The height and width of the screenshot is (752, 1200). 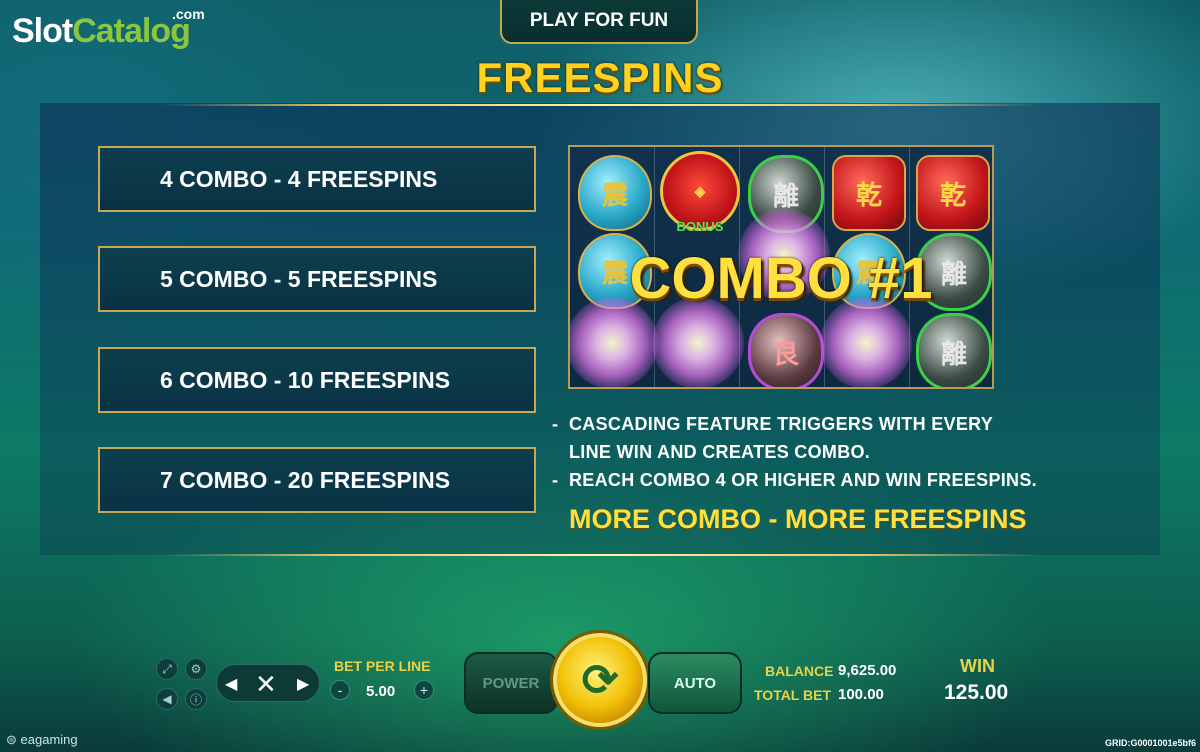 I want to click on settings-icon: ⚙, so click(x=196, y=669).